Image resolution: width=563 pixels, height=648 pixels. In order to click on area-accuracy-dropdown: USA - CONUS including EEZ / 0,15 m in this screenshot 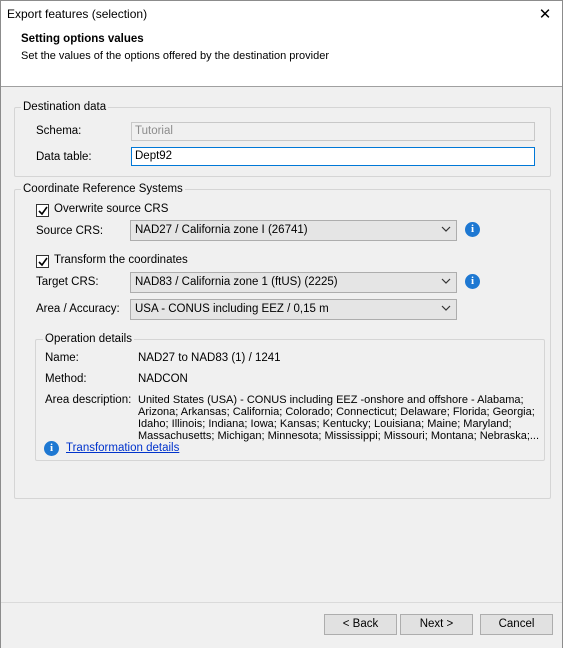, I will do `click(293, 309)`.